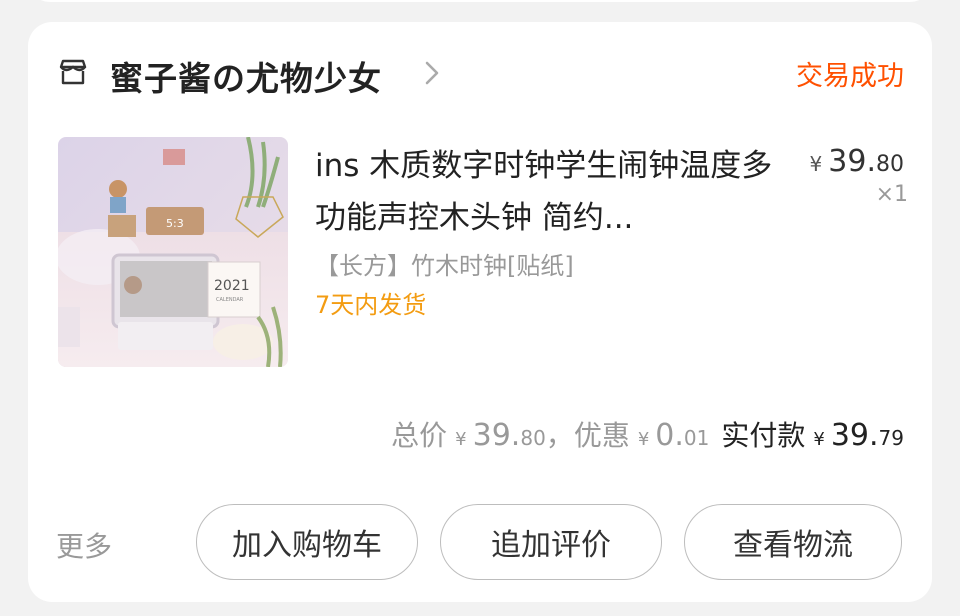 The height and width of the screenshot is (616, 960). I want to click on paid-label: 实付款, so click(763, 435).